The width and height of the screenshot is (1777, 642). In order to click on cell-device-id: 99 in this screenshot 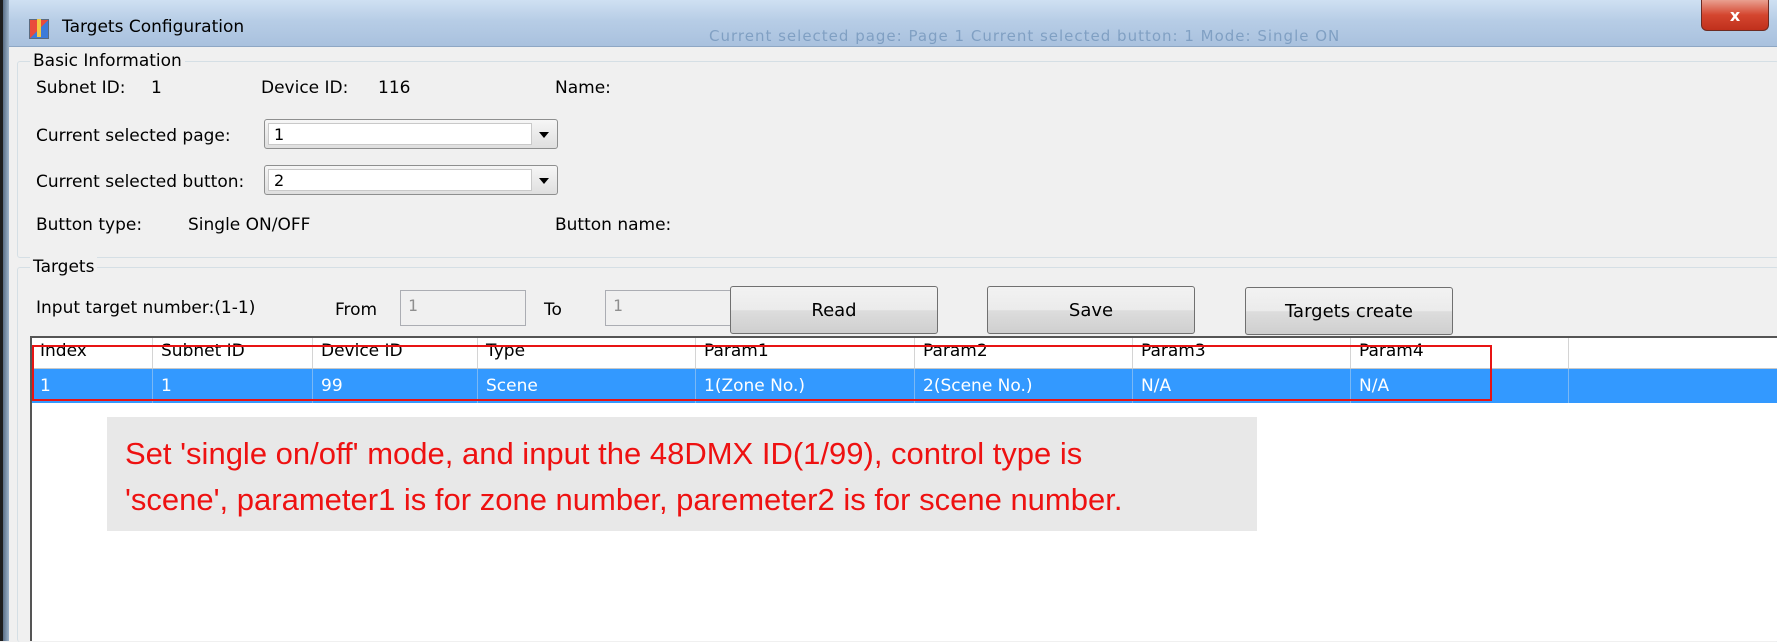, I will do `click(395, 386)`.